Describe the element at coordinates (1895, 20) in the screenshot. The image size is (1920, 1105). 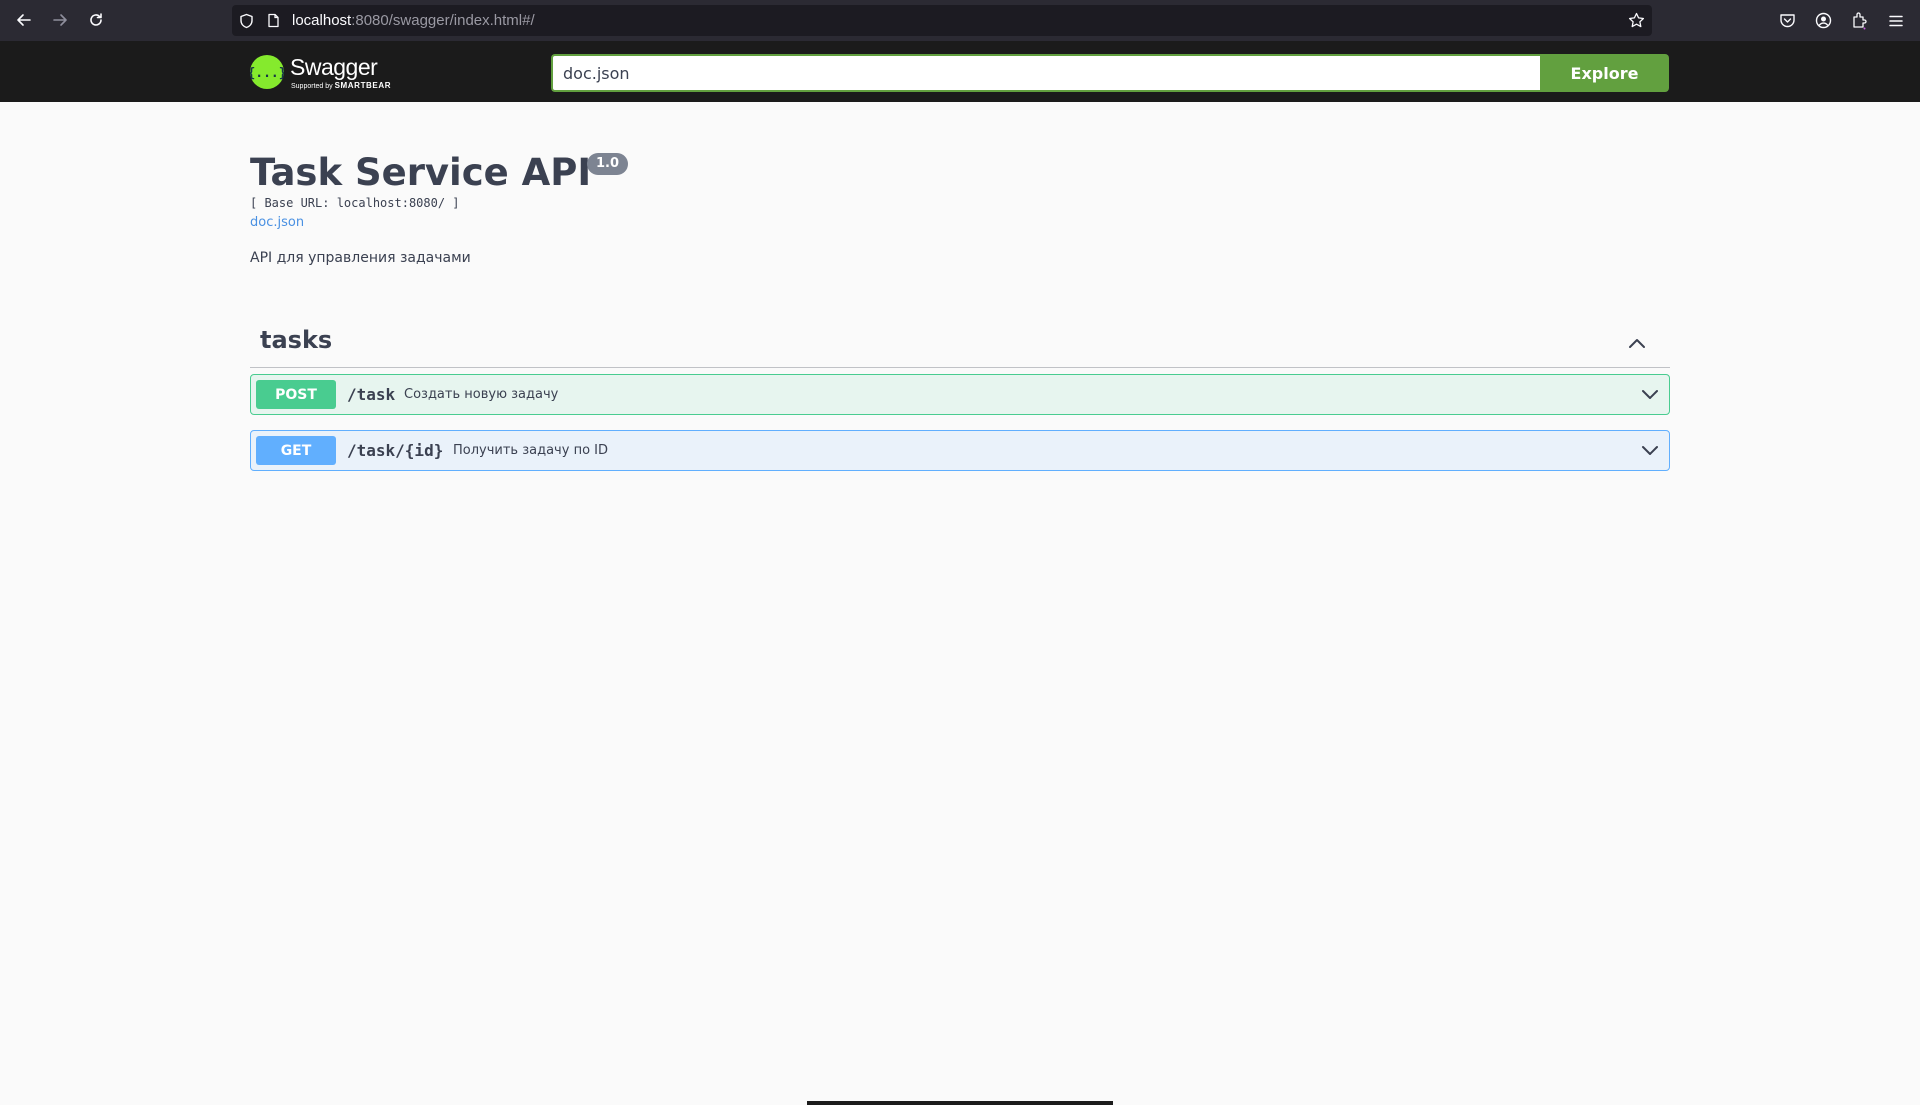
I see `menu-icon` at that location.